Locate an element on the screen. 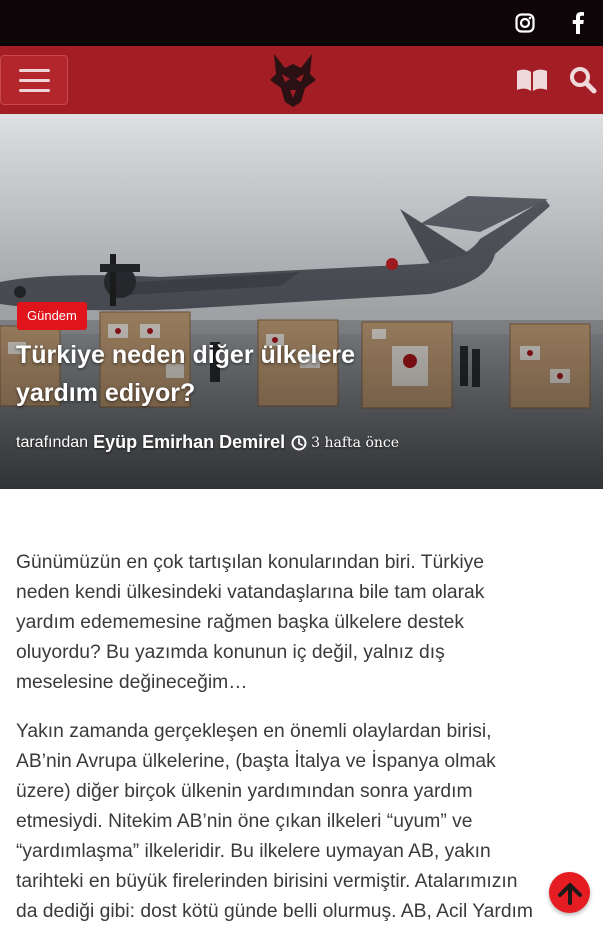 The width and height of the screenshot is (603, 927). arrow-up-icon is located at coordinates (569, 893).